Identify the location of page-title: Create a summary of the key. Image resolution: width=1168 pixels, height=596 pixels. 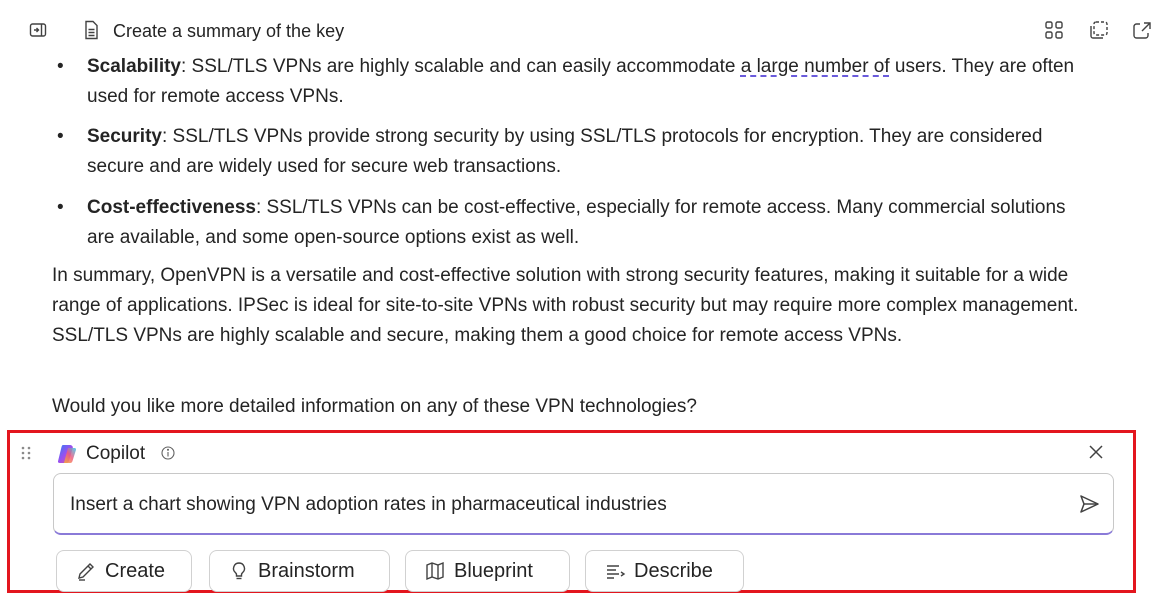
(229, 31).